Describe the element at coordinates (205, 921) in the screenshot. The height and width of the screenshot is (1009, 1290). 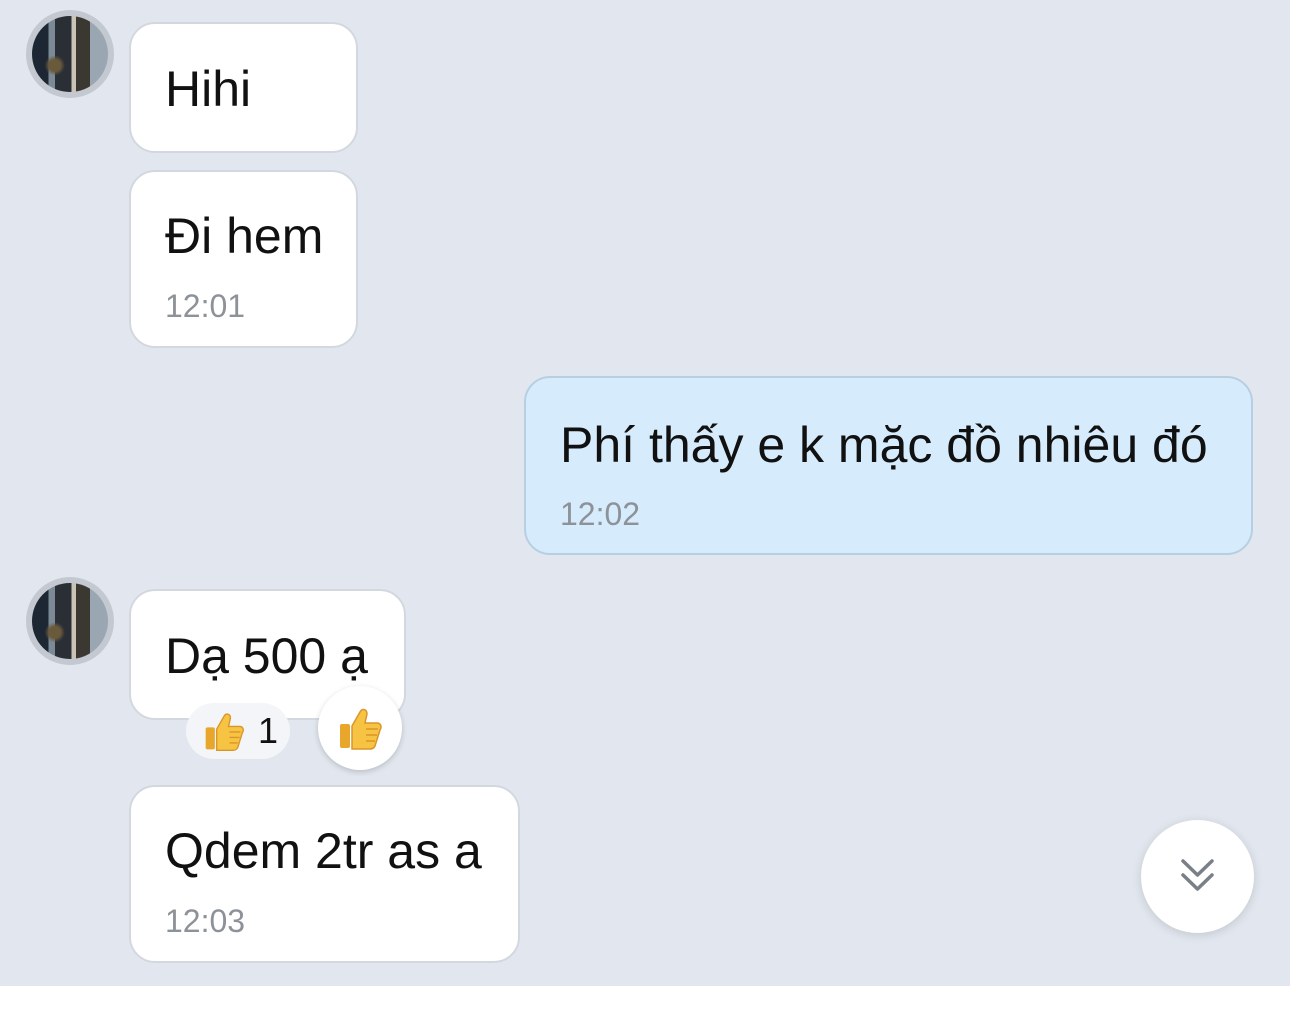
I see `message-timestamp: 12:03` at that location.